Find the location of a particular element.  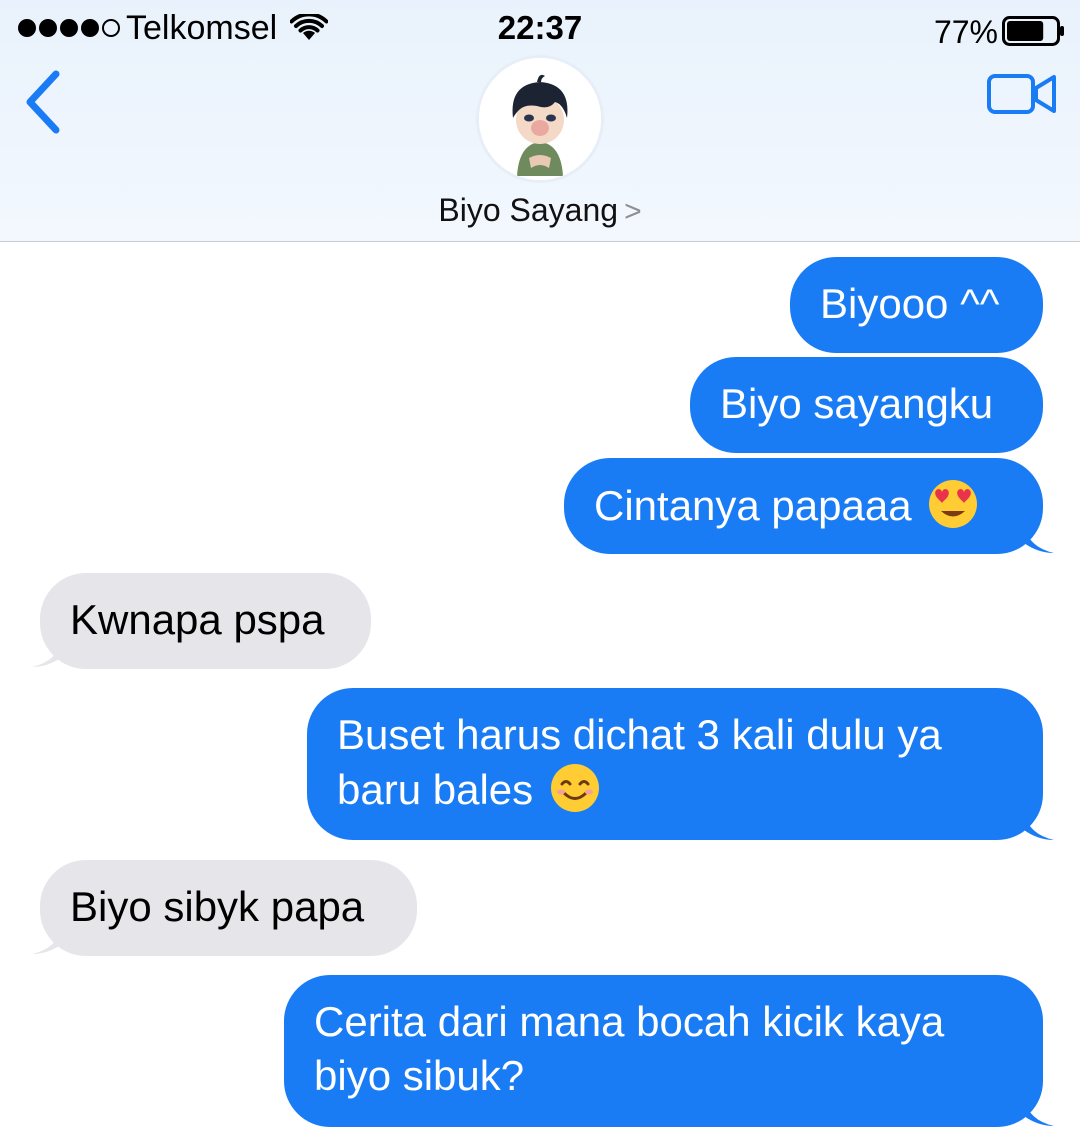

chevron-right-icon: > is located at coordinates (633, 211).